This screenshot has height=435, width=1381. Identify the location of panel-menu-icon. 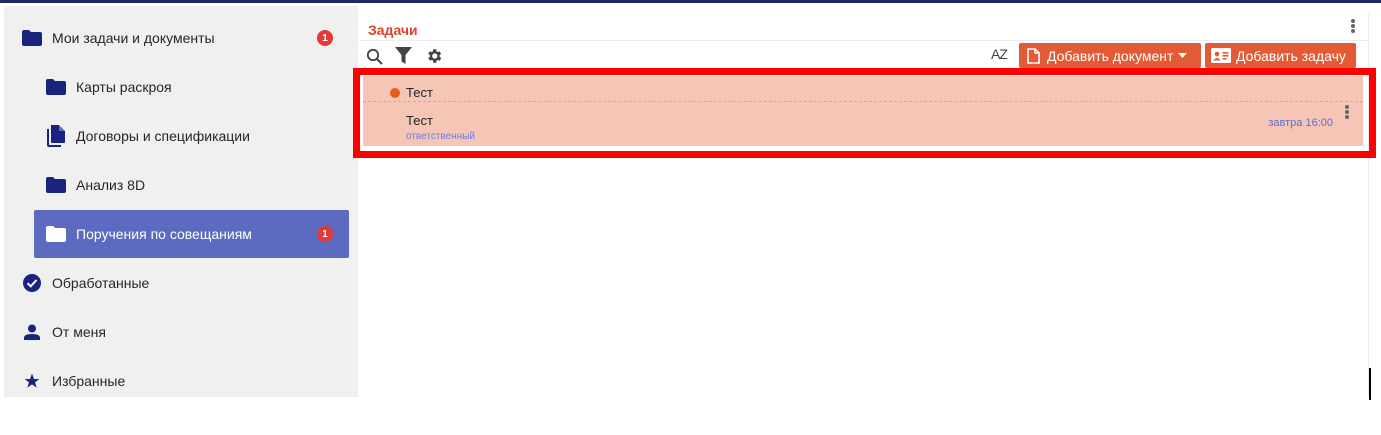
(1353, 26).